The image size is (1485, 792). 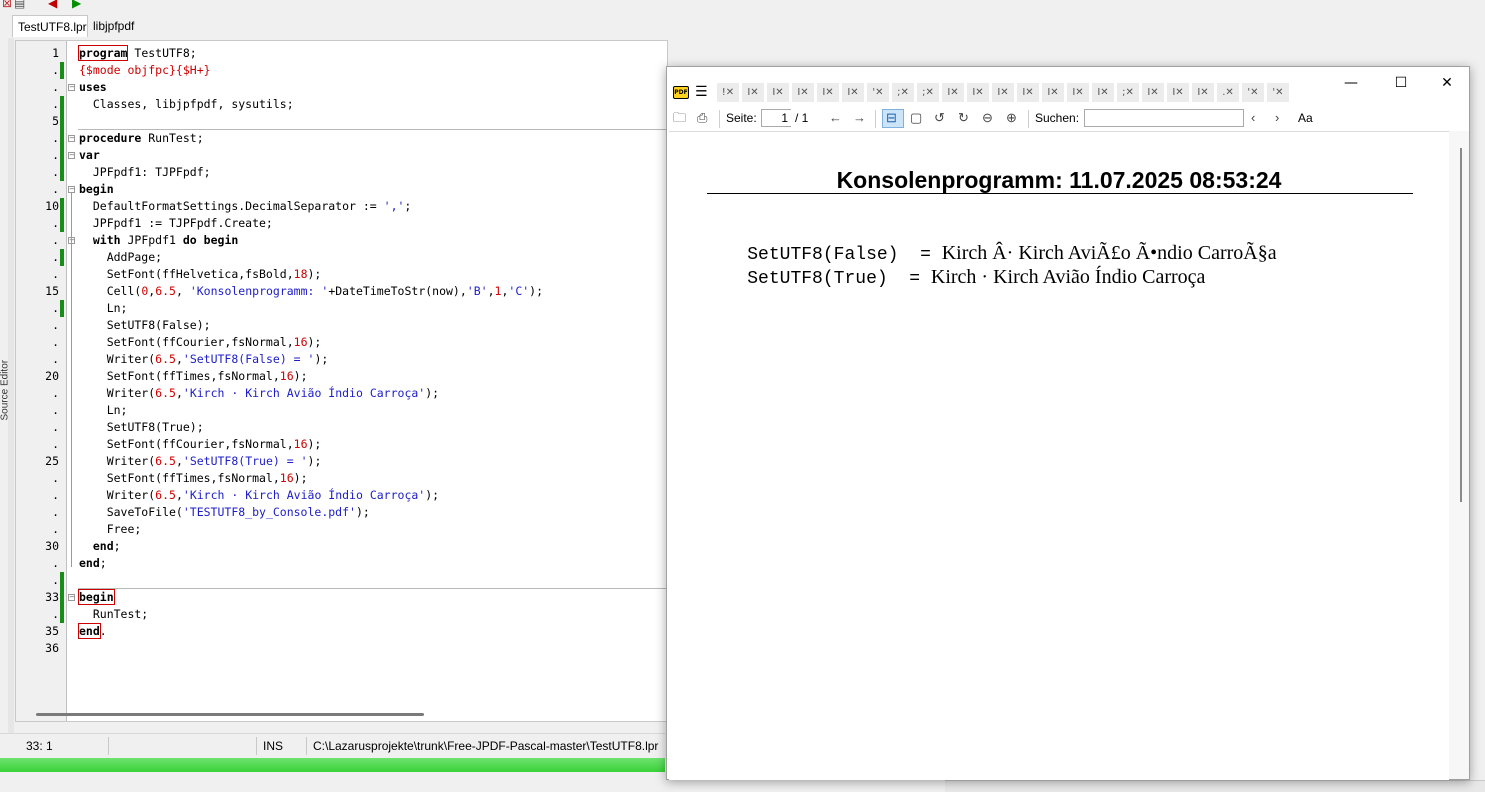 What do you see at coordinates (939, 118) in the screenshot?
I see `rotate-left-icon: ↺` at bounding box center [939, 118].